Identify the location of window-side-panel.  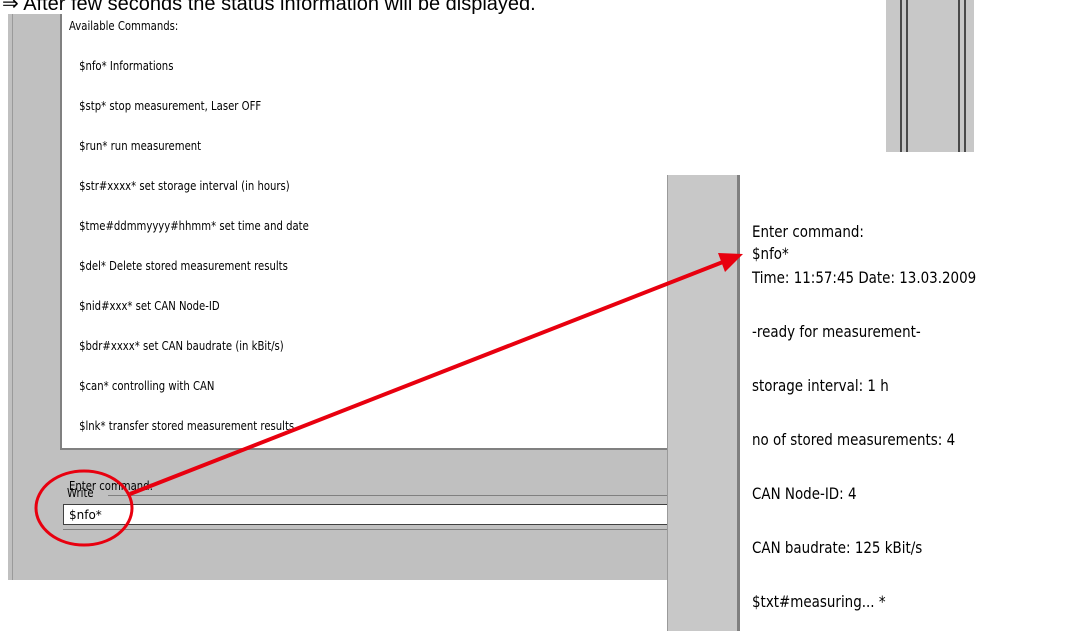
(703, 403).